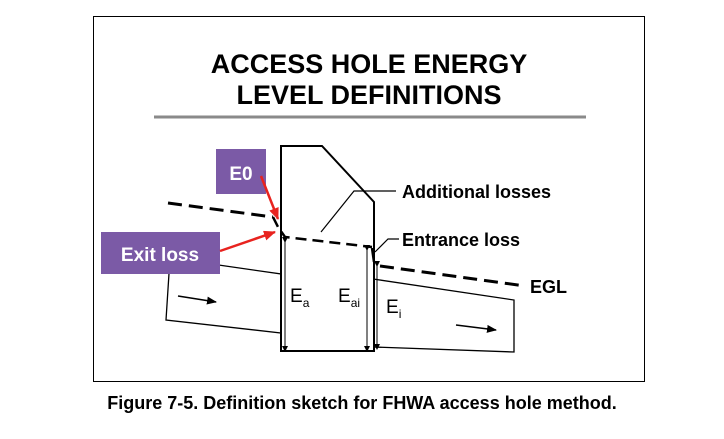 The width and height of the screenshot is (724, 439). What do you see at coordinates (393, 309) in the screenshot?
I see `ei-label: Ei` at bounding box center [393, 309].